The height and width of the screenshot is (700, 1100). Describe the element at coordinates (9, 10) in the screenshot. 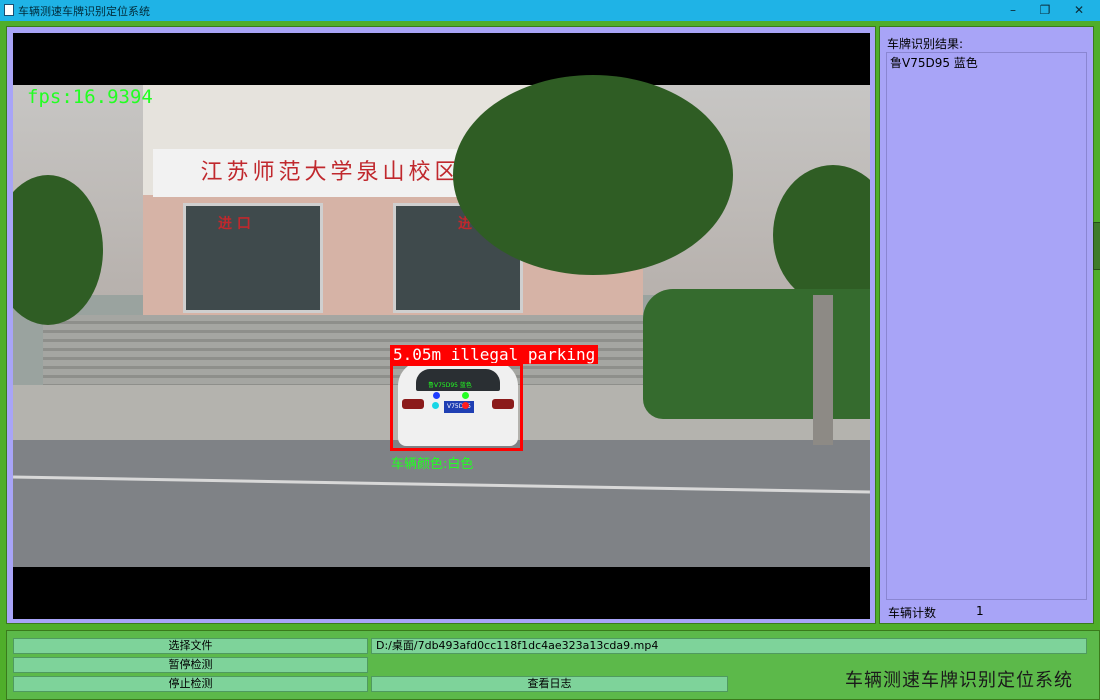

I see `app-icon` at that location.